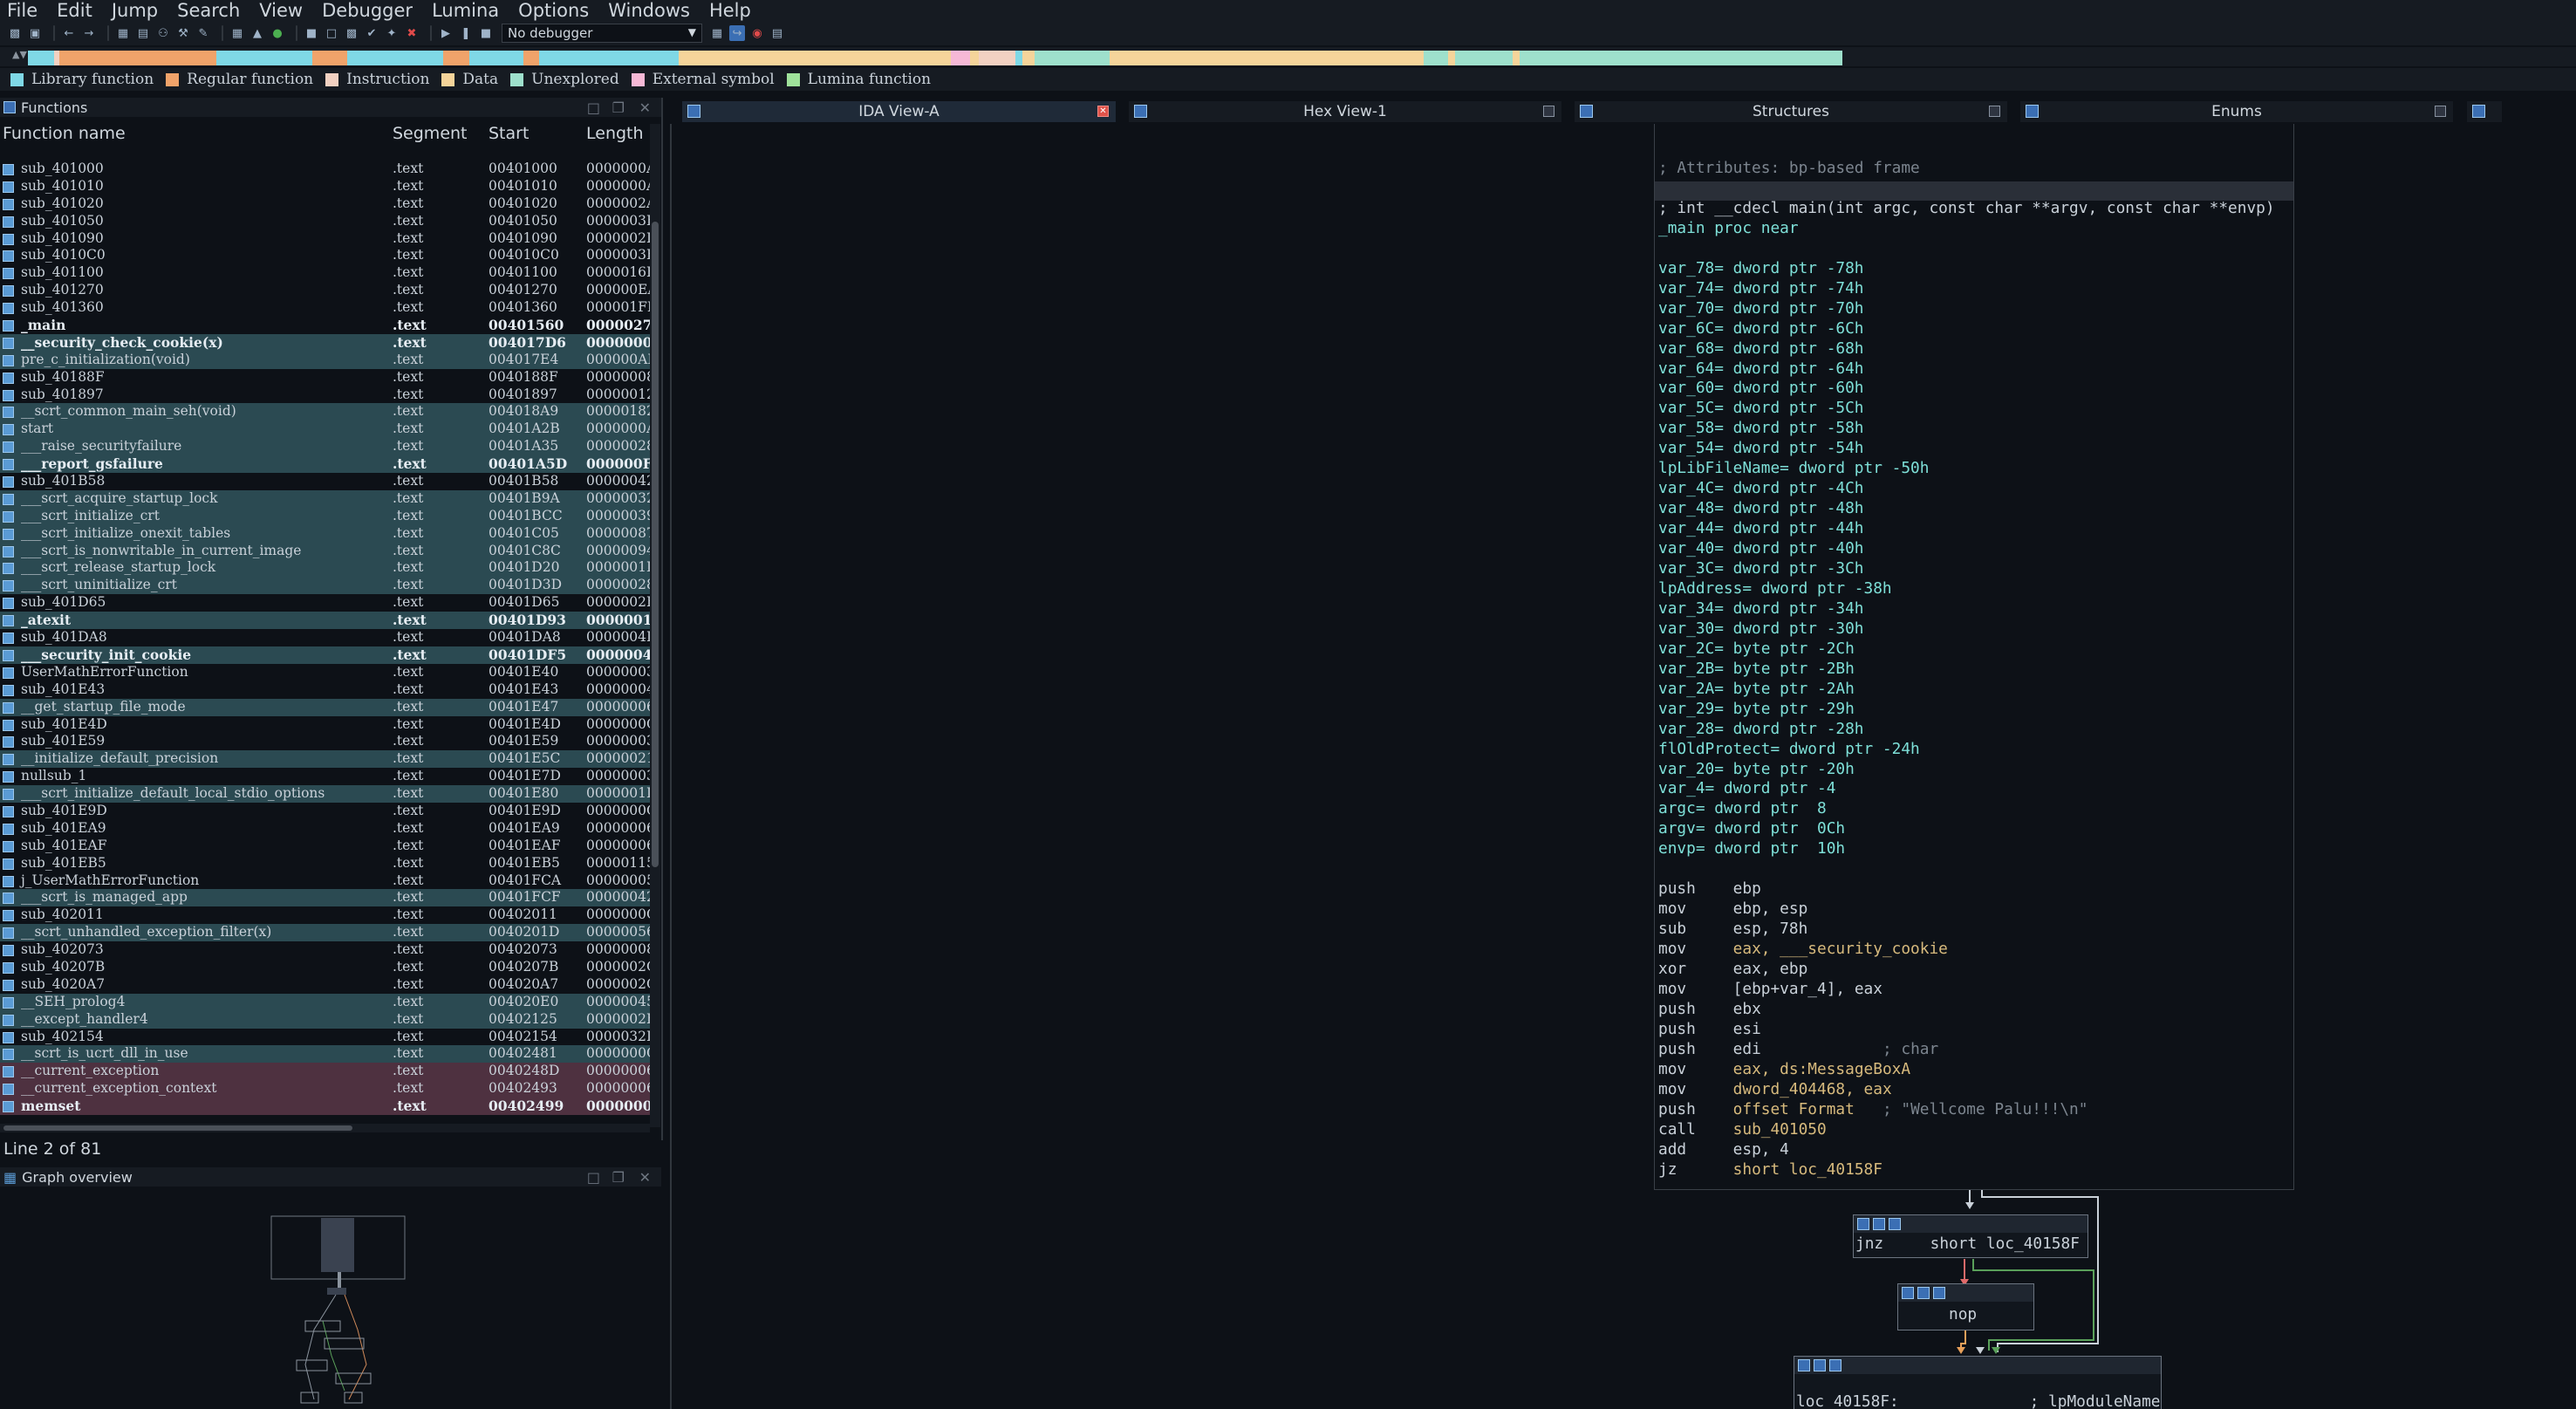 The width and height of the screenshot is (2576, 1409). Describe the element at coordinates (208, 11) in the screenshot. I see `menu-search: Search` at that location.